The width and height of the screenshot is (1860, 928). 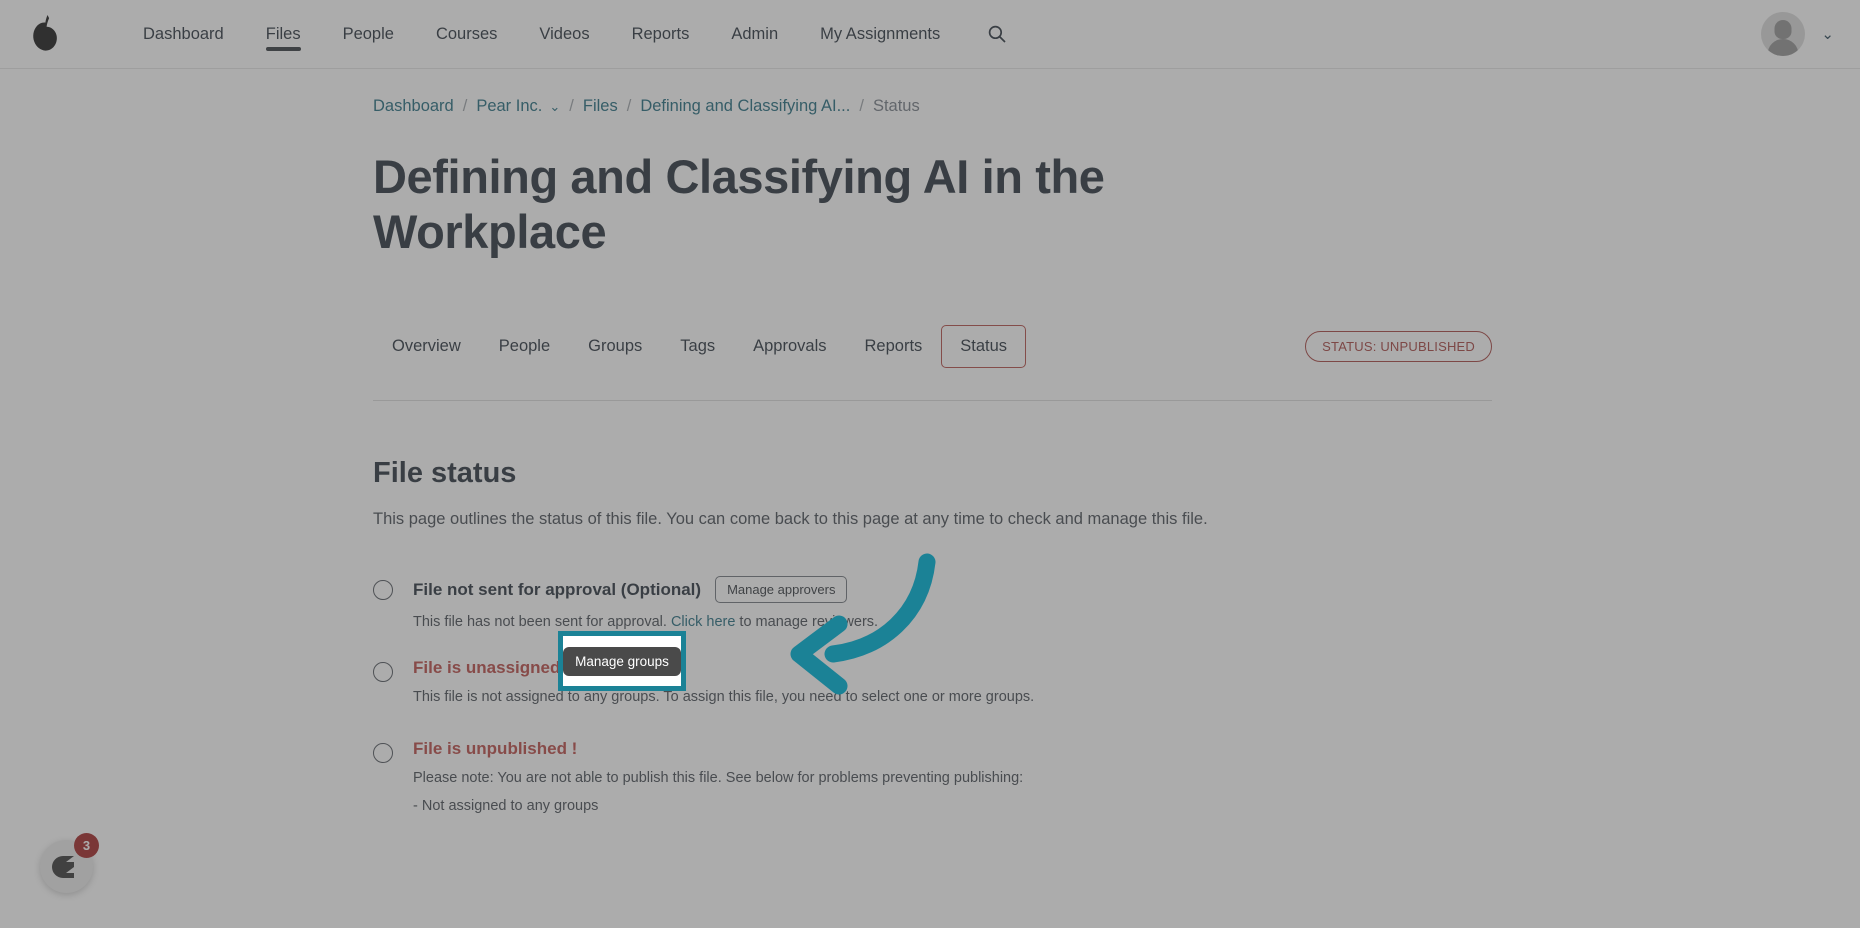 I want to click on nav-item-videos: Videos, so click(x=564, y=34).